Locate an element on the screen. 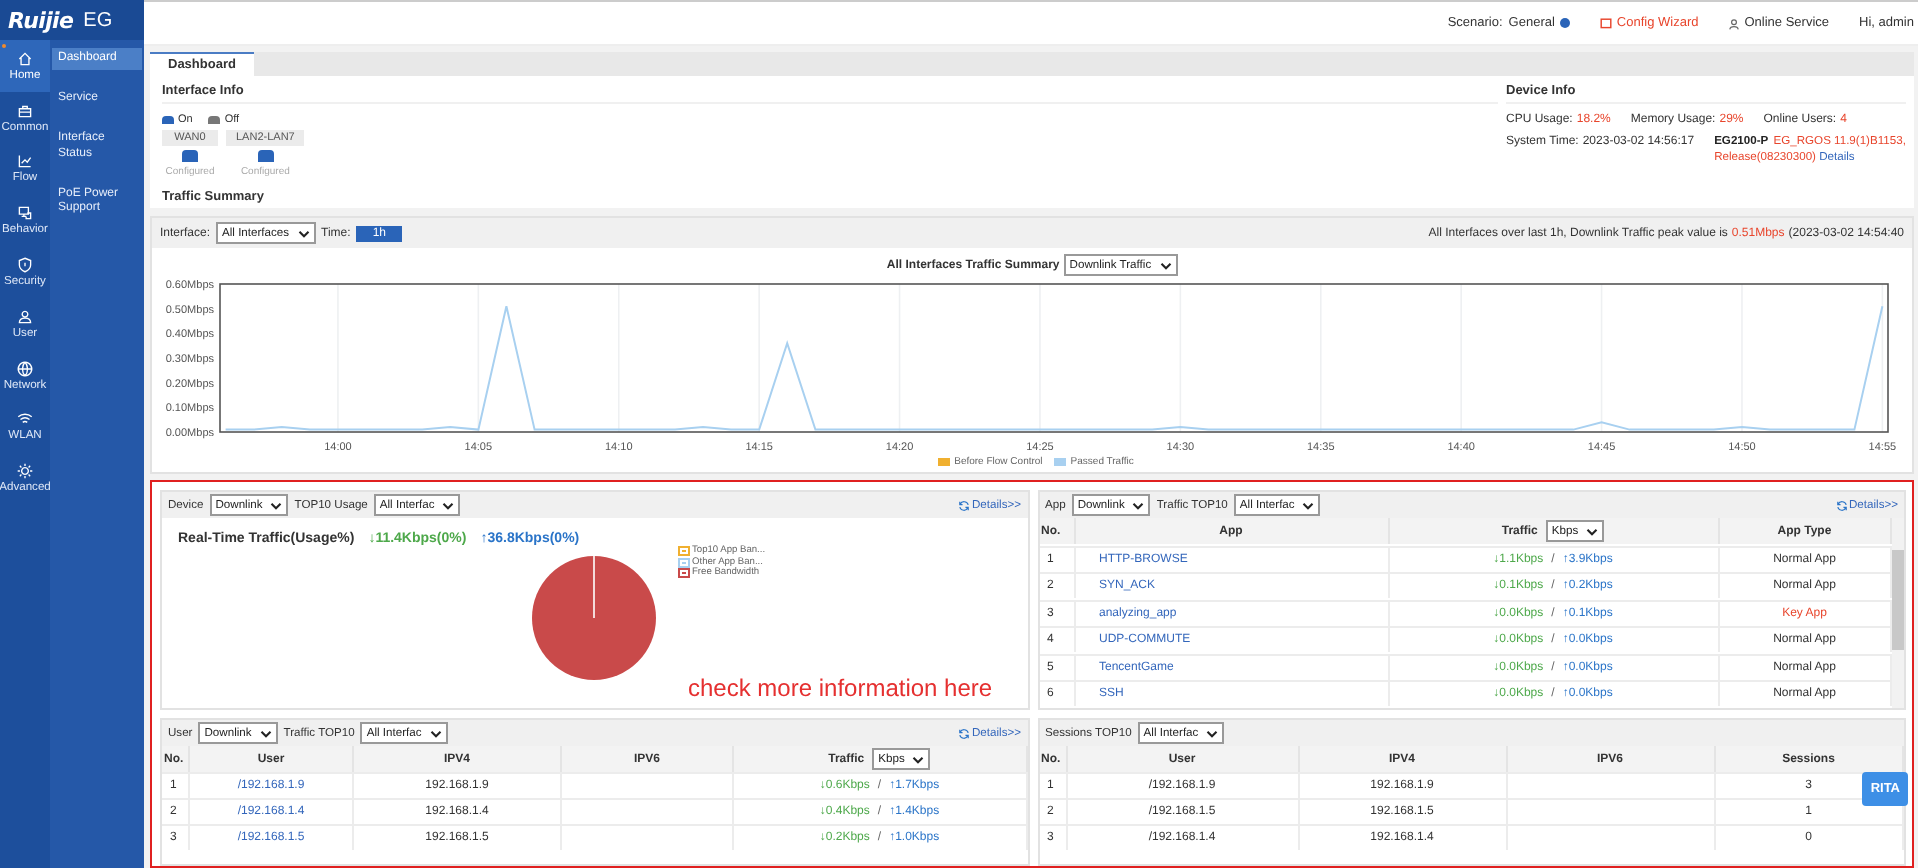  info-icon is located at coordinates (1565, 23).